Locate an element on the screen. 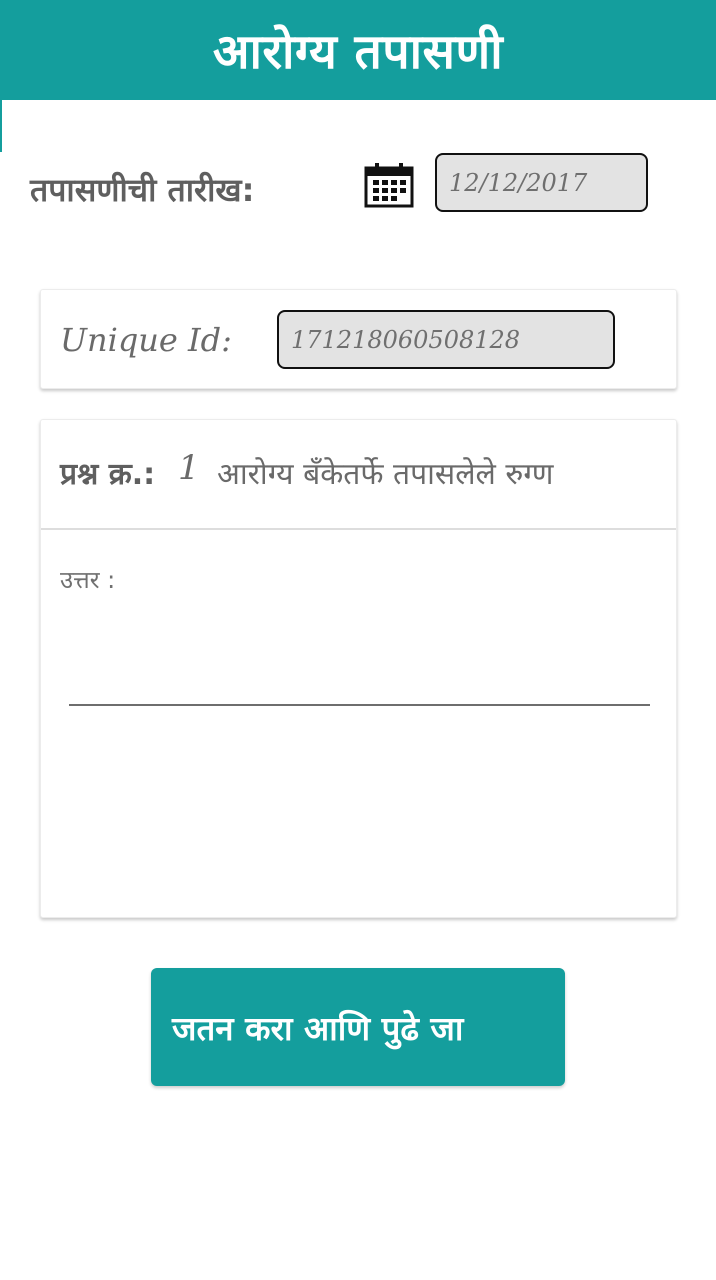 This screenshot has height=1280, width=716. header-edge-accent is located at coordinates (1, 126).